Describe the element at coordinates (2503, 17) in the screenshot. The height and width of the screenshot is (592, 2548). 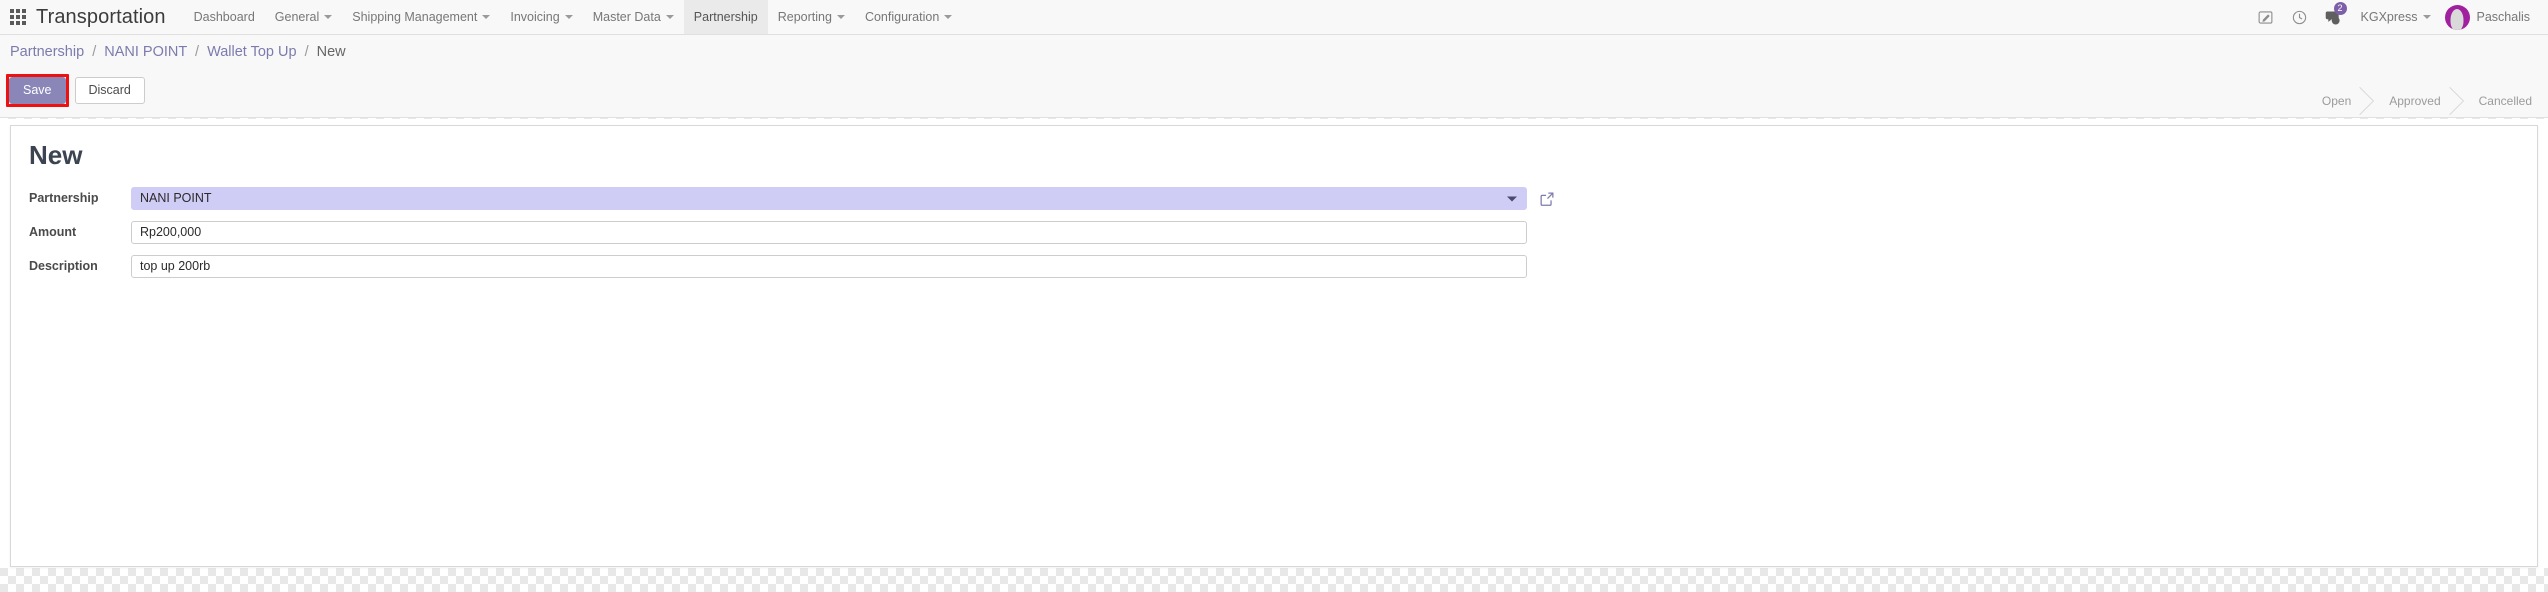
I see `user-name-label: Paschalis` at that location.